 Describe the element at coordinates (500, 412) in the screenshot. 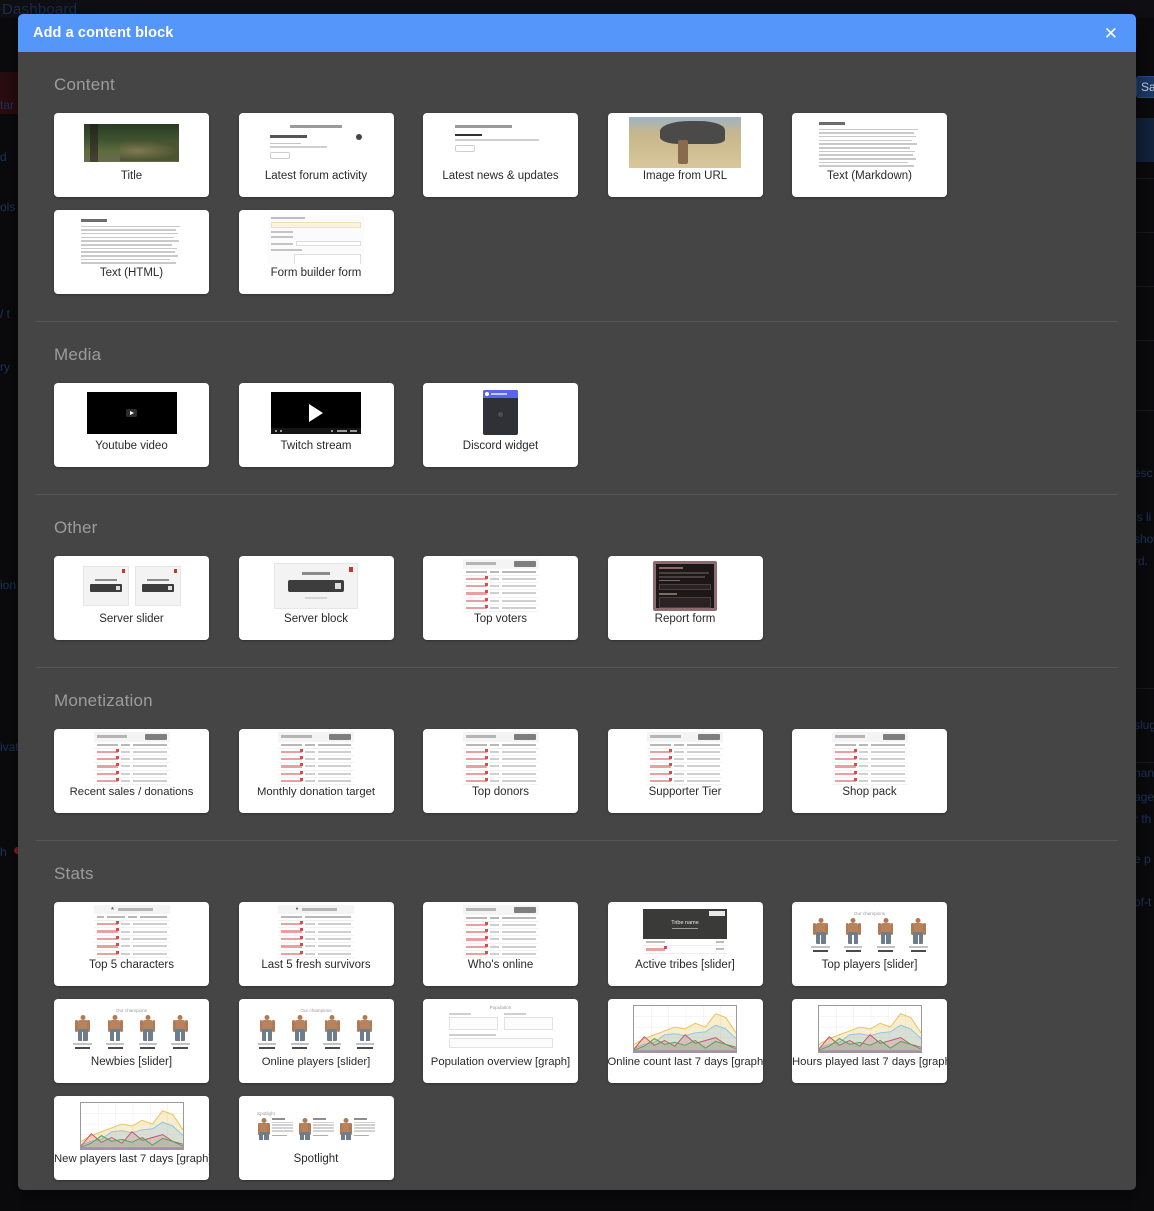

I see `discord-widget-icon` at that location.